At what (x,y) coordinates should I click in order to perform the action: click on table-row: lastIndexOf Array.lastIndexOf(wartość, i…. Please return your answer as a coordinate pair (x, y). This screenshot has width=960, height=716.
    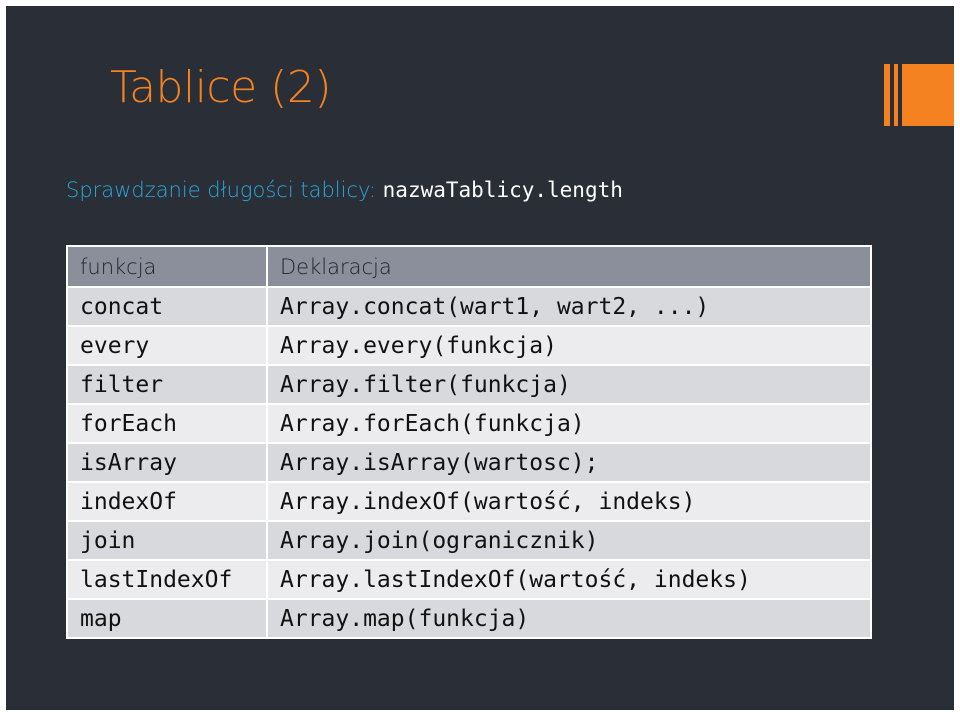
    Looking at the image, I should click on (469, 579).